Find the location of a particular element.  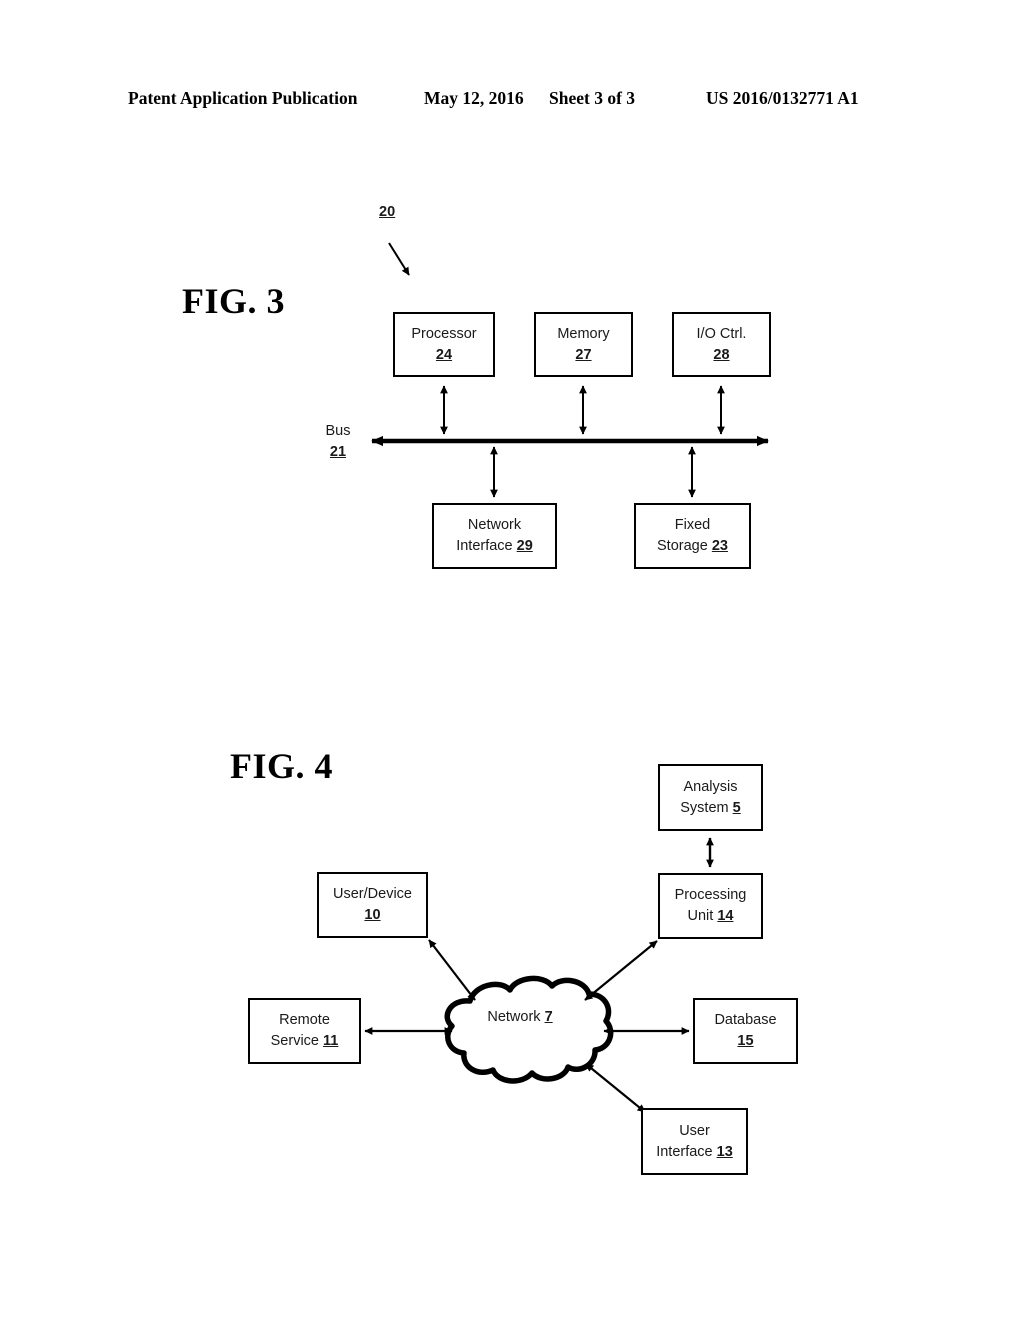

bus-label: Bus is located at coordinates (338, 431).